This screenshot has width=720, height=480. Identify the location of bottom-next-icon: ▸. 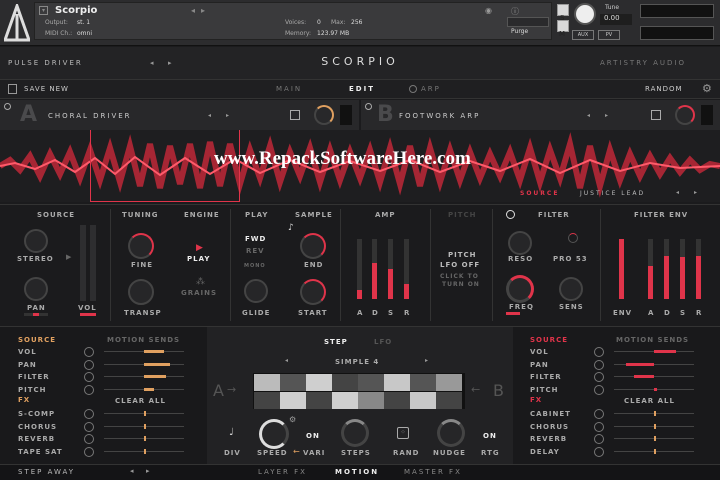
(148, 471).